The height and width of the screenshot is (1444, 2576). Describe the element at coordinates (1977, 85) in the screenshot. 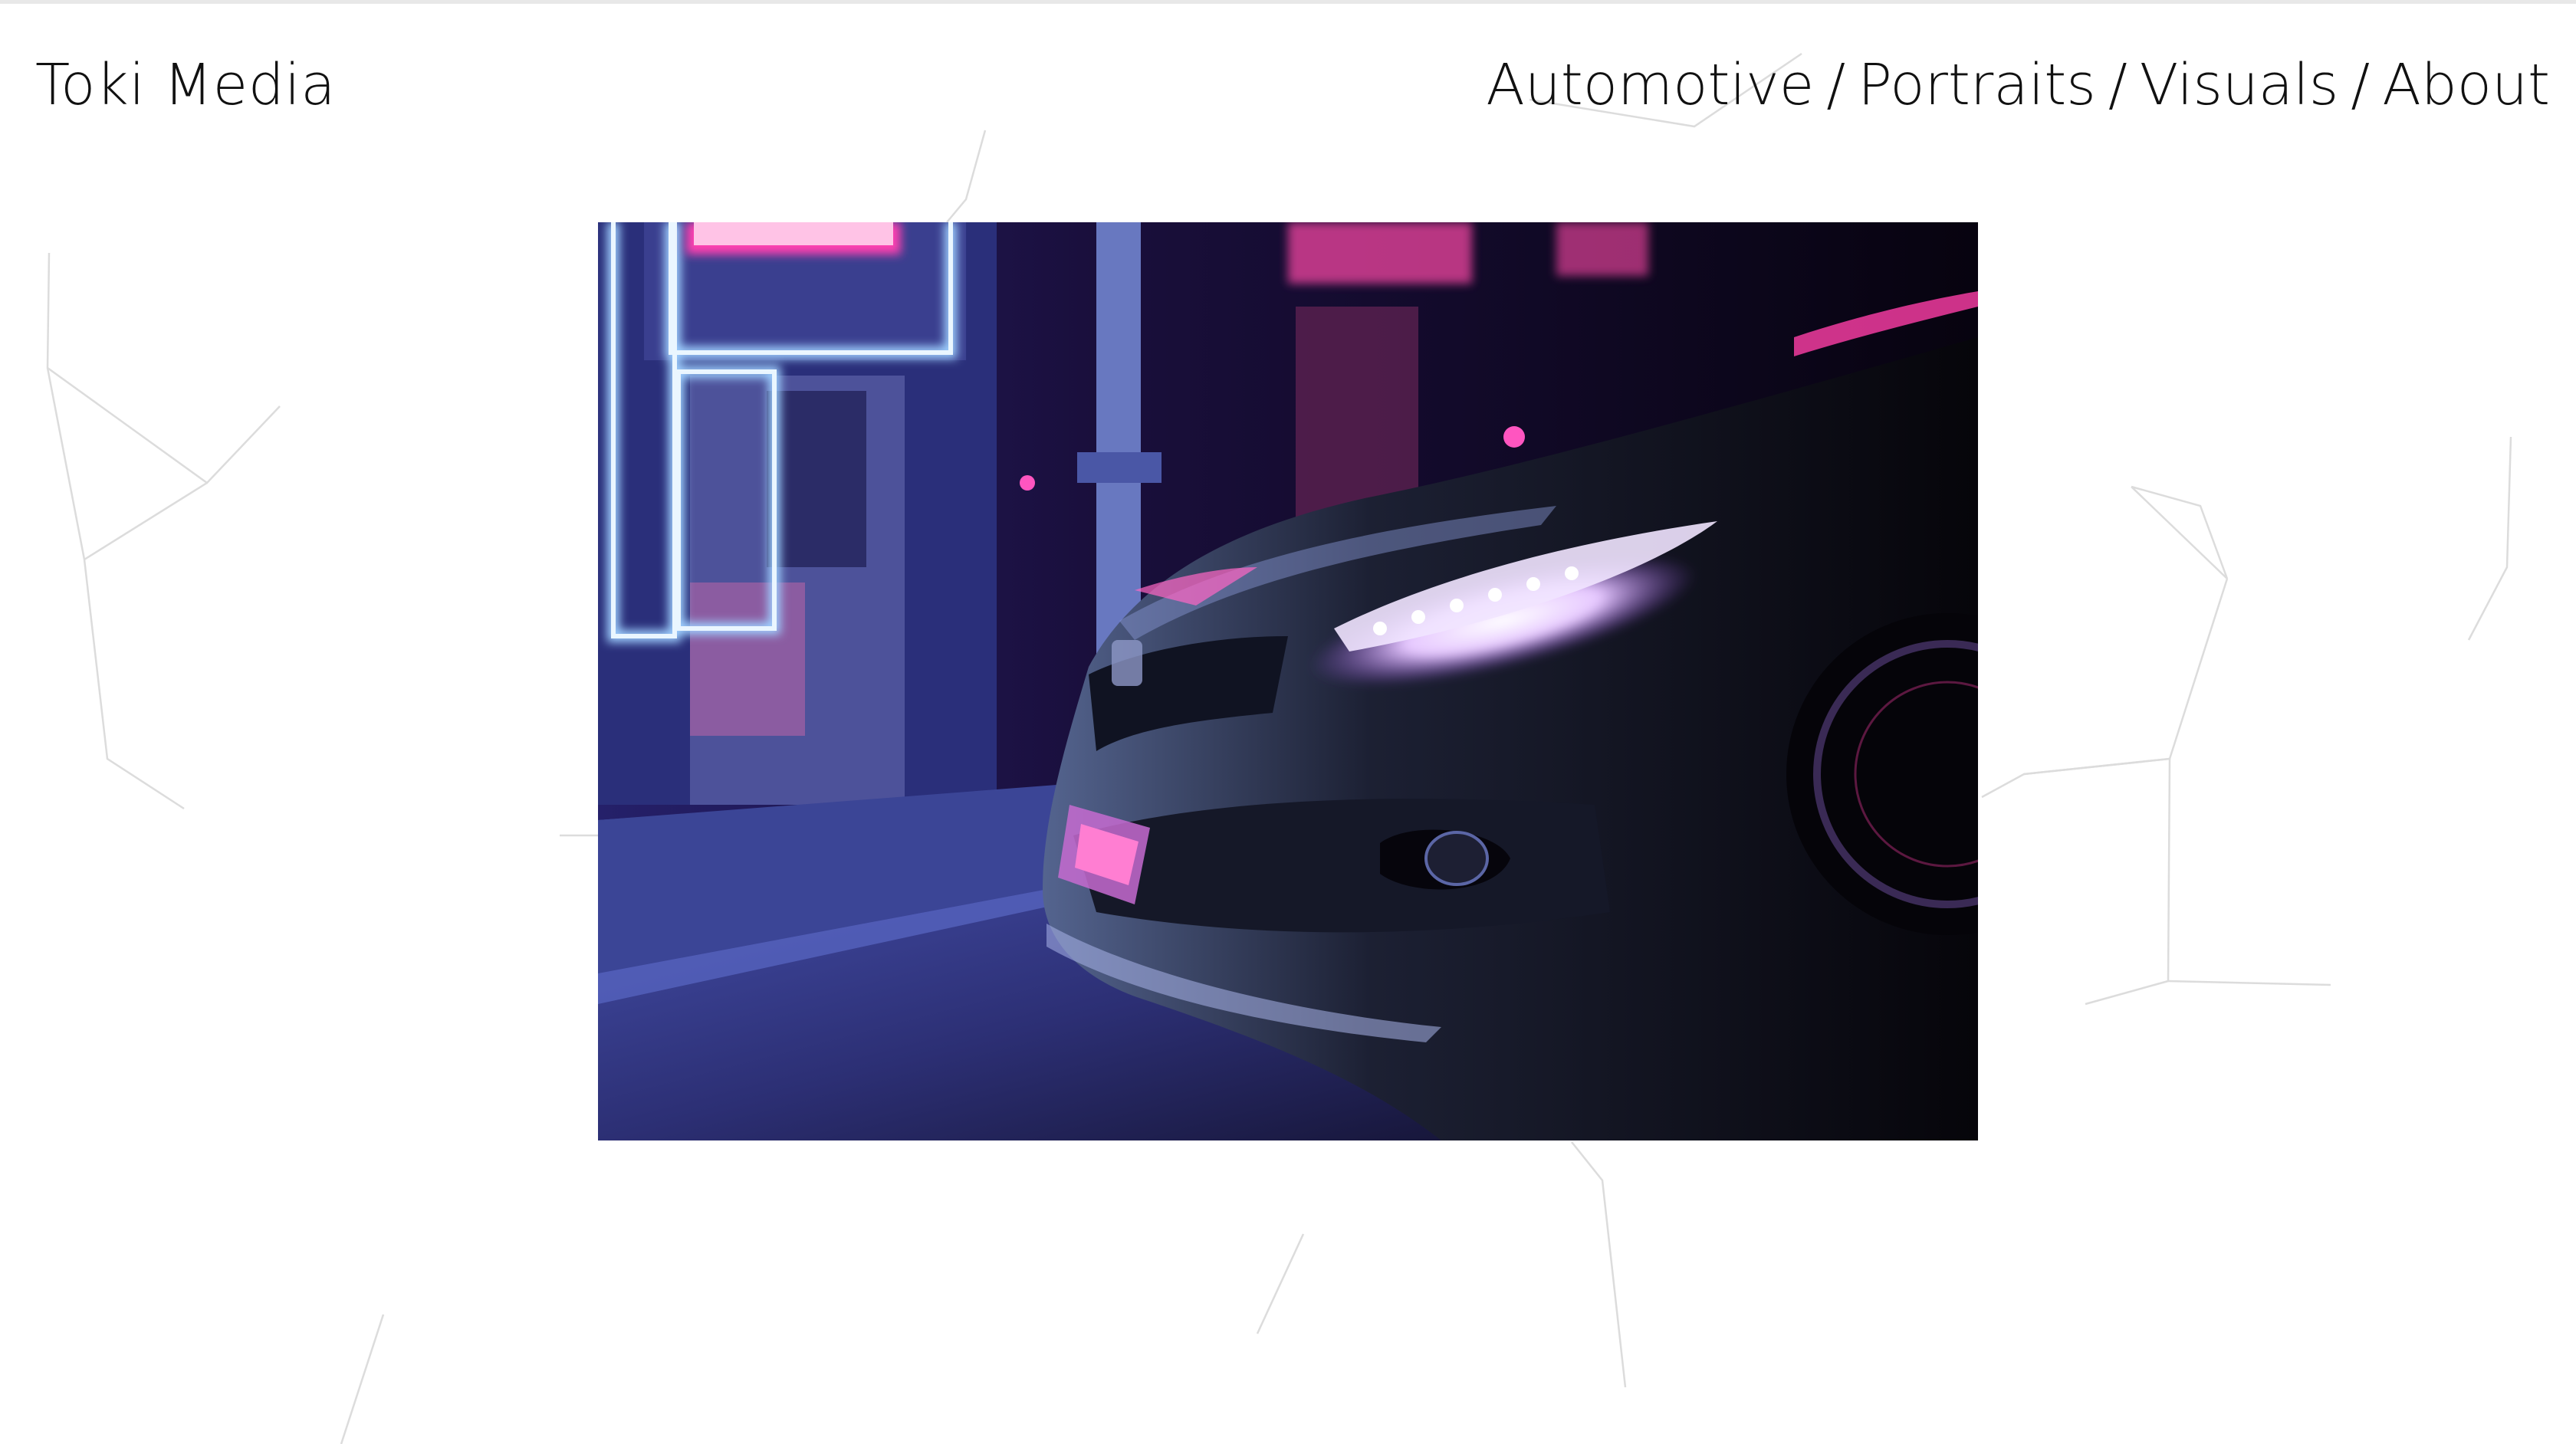

I see `nav-link-portraits: Portraits` at that location.